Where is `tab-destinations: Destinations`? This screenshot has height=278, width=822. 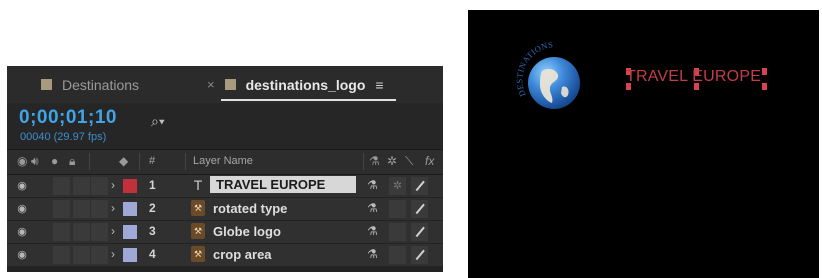
tab-destinations: Destinations is located at coordinates (90, 84).